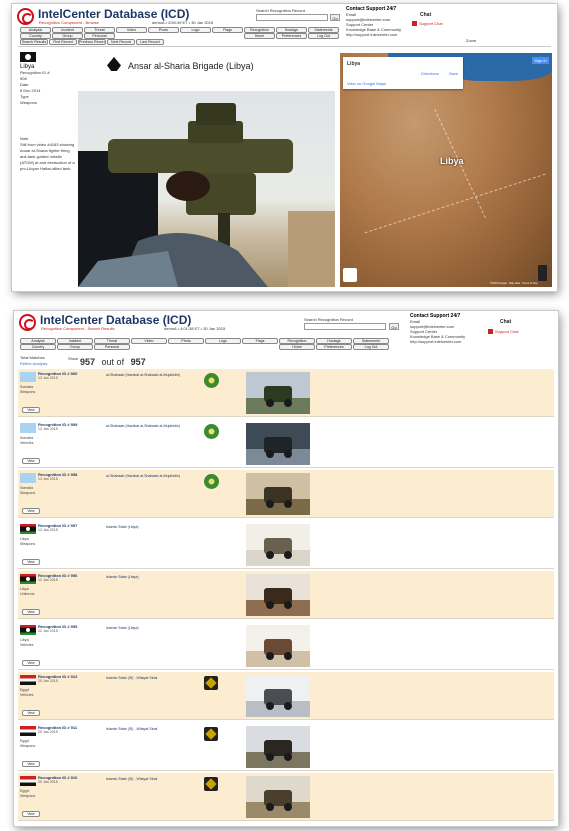 This screenshot has width=569, height=831. What do you see at coordinates (38, 347) in the screenshot?
I see `nav-button-country: Country` at bounding box center [38, 347].